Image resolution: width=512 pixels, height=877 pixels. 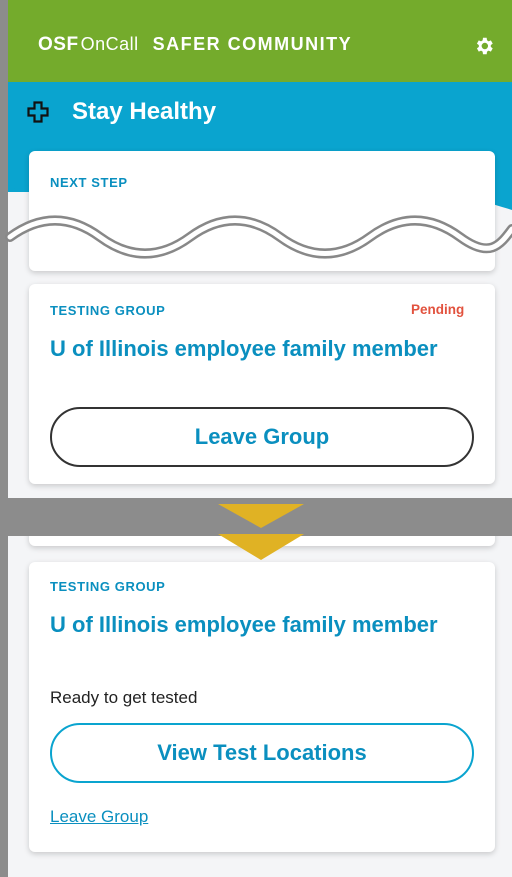 I want to click on app-header: OSF OnCall SAFER COMMUNITY, so click(x=260, y=41).